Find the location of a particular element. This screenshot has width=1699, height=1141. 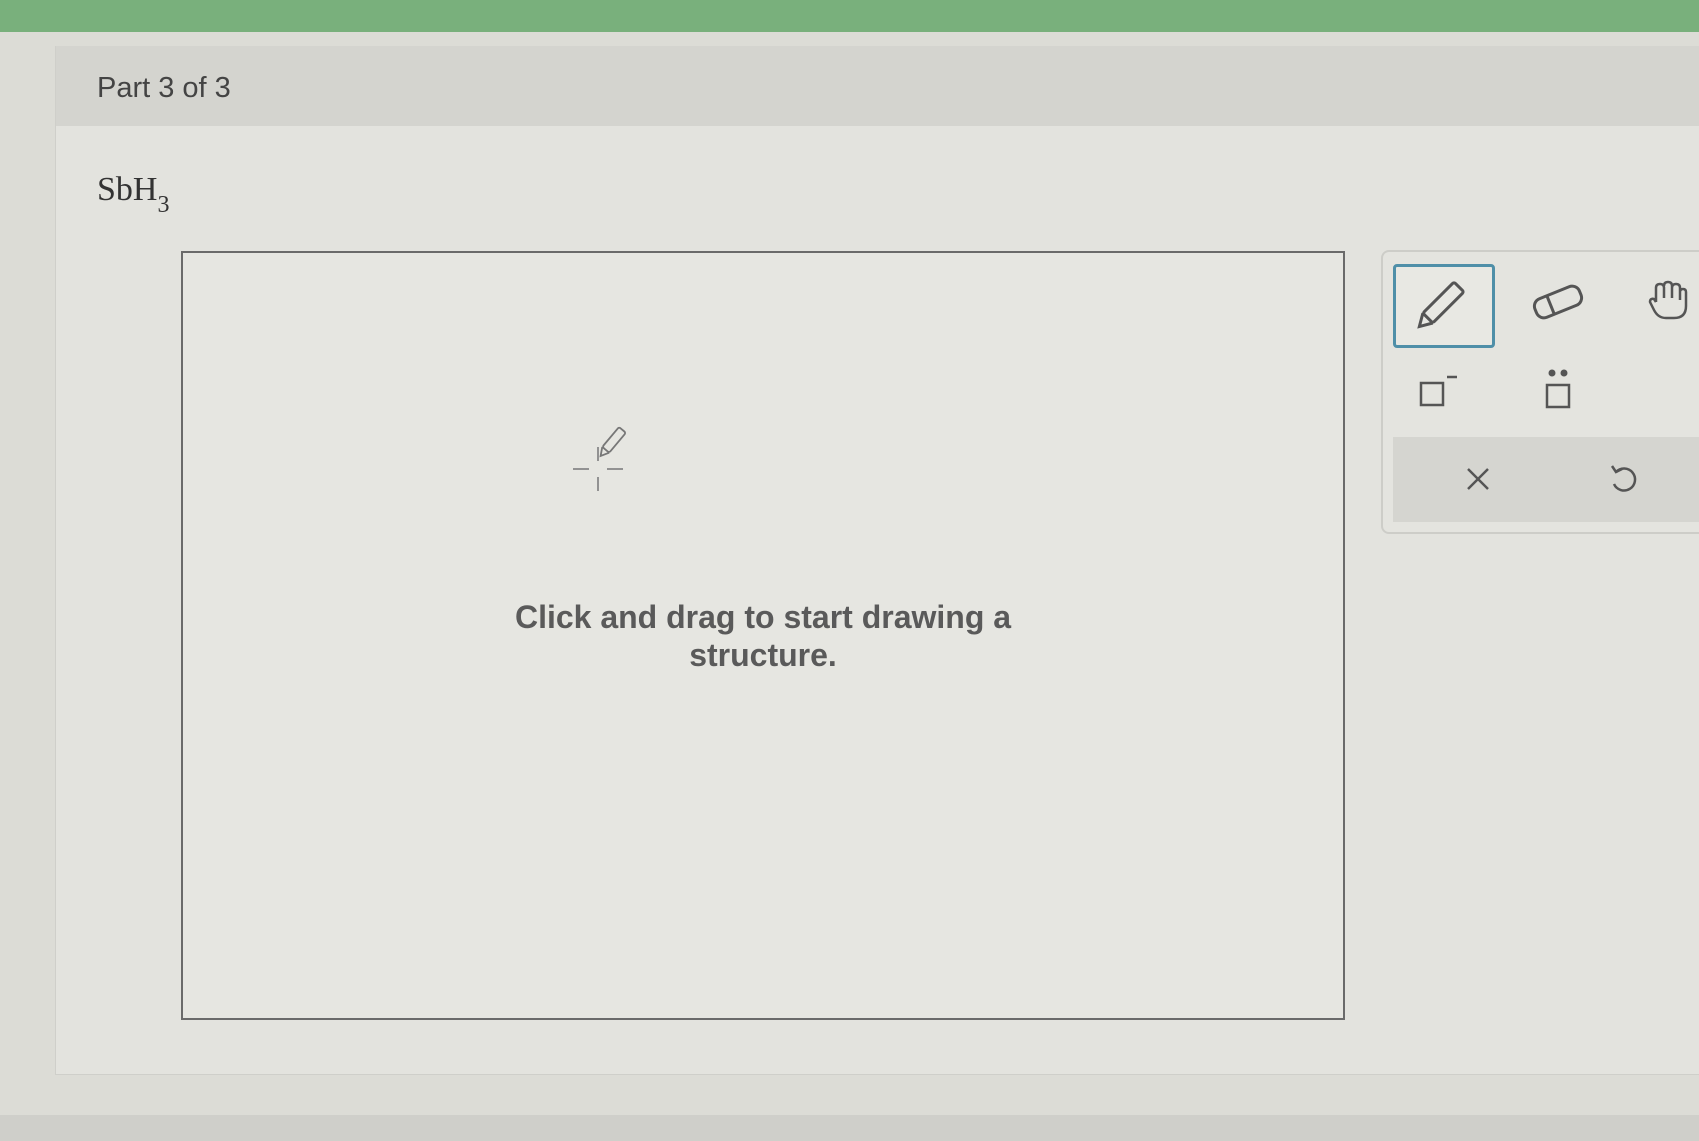

chemical-formula: SbH3 is located at coordinates (133, 194).